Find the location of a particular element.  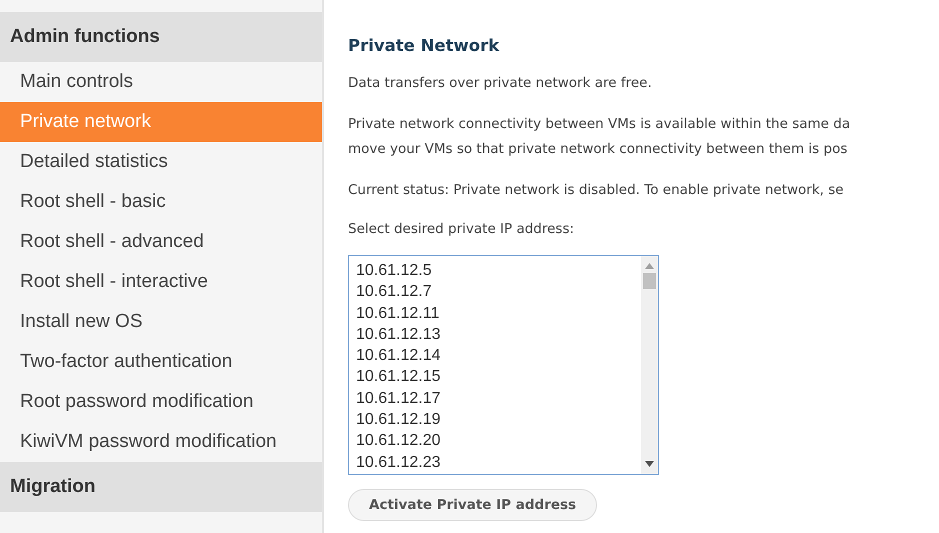

list-option: 10.61.12.19 is located at coordinates (498, 419).